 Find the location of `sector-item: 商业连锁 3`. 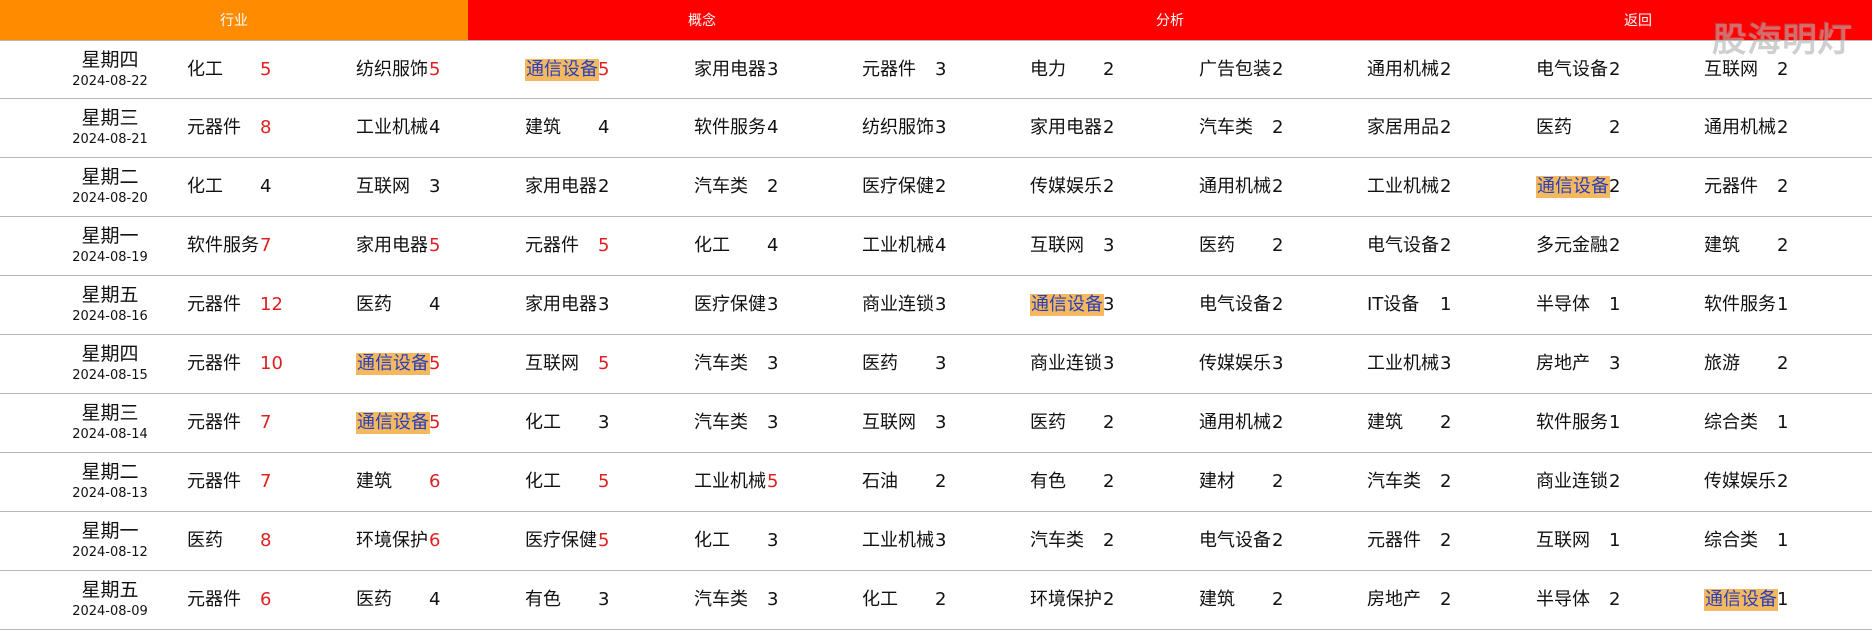

sector-item: 商业连锁 3 is located at coordinates (1114, 365).